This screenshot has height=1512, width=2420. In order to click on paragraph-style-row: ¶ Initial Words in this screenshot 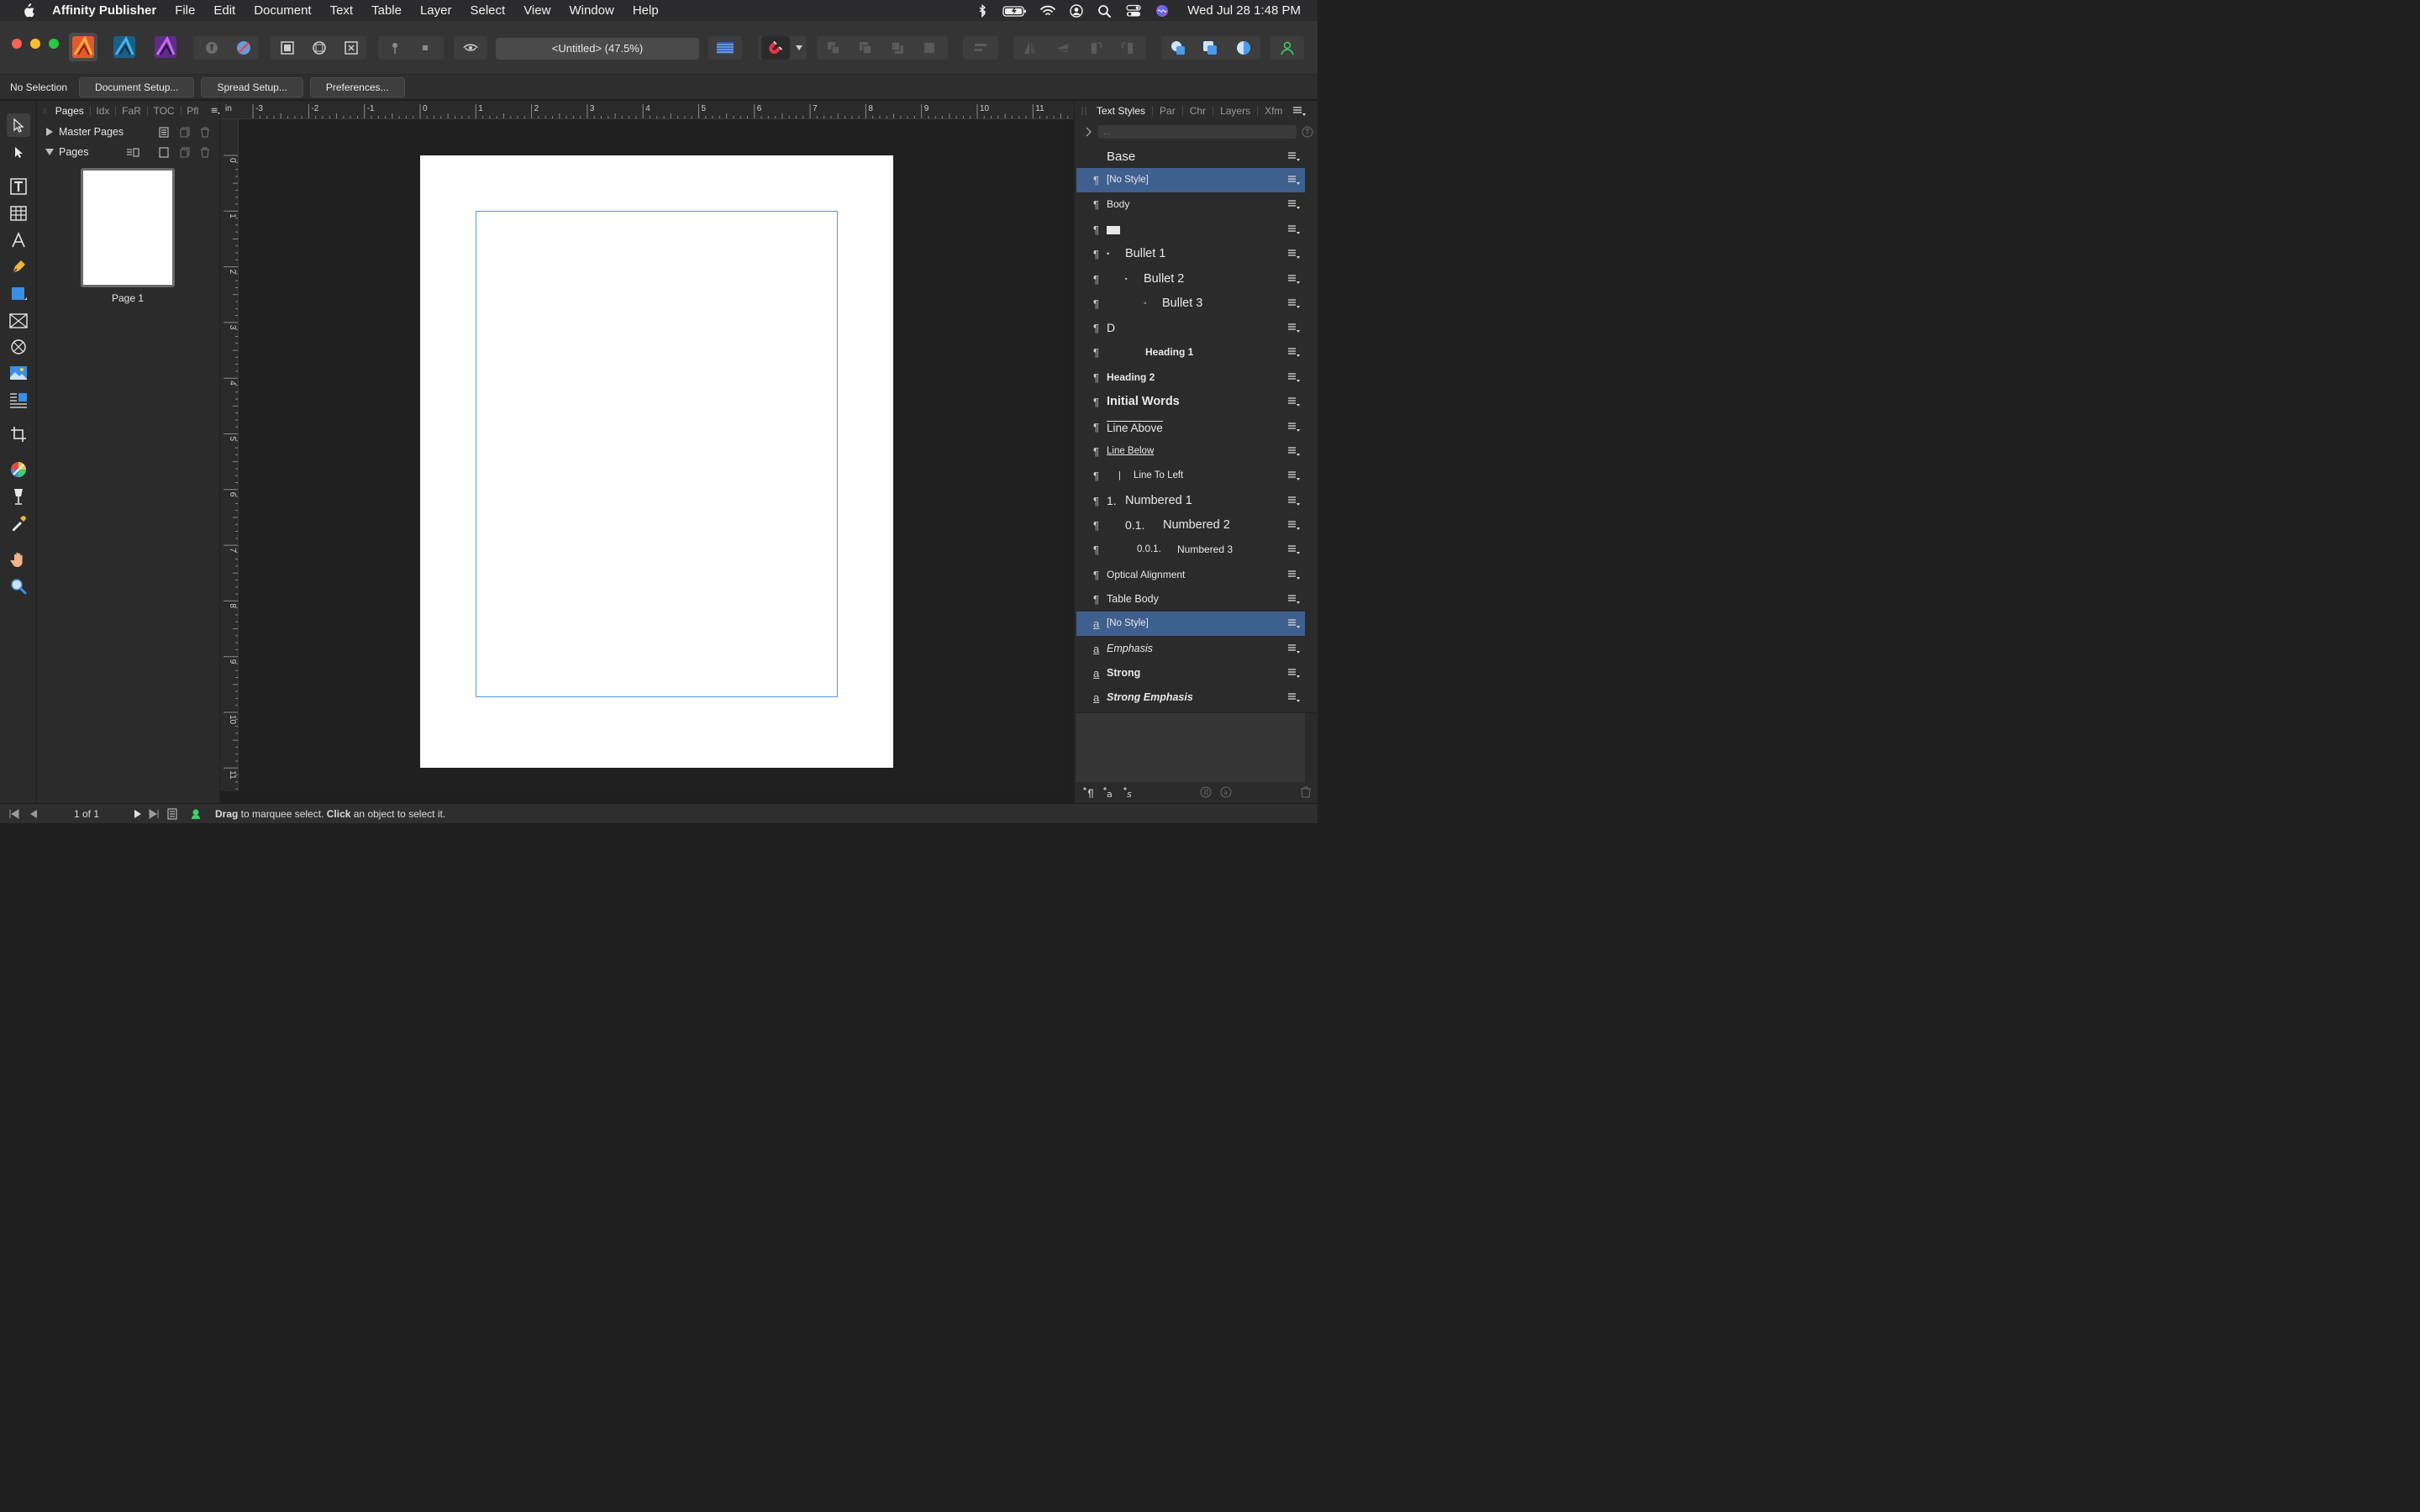, I will do `click(1191, 402)`.